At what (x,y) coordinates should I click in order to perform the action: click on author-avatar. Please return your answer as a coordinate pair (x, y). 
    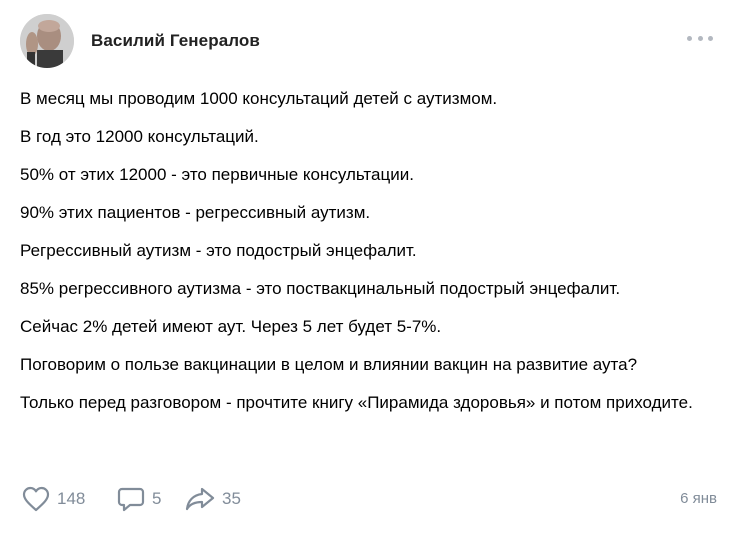
    Looking at the image, I should click on (47, 41).